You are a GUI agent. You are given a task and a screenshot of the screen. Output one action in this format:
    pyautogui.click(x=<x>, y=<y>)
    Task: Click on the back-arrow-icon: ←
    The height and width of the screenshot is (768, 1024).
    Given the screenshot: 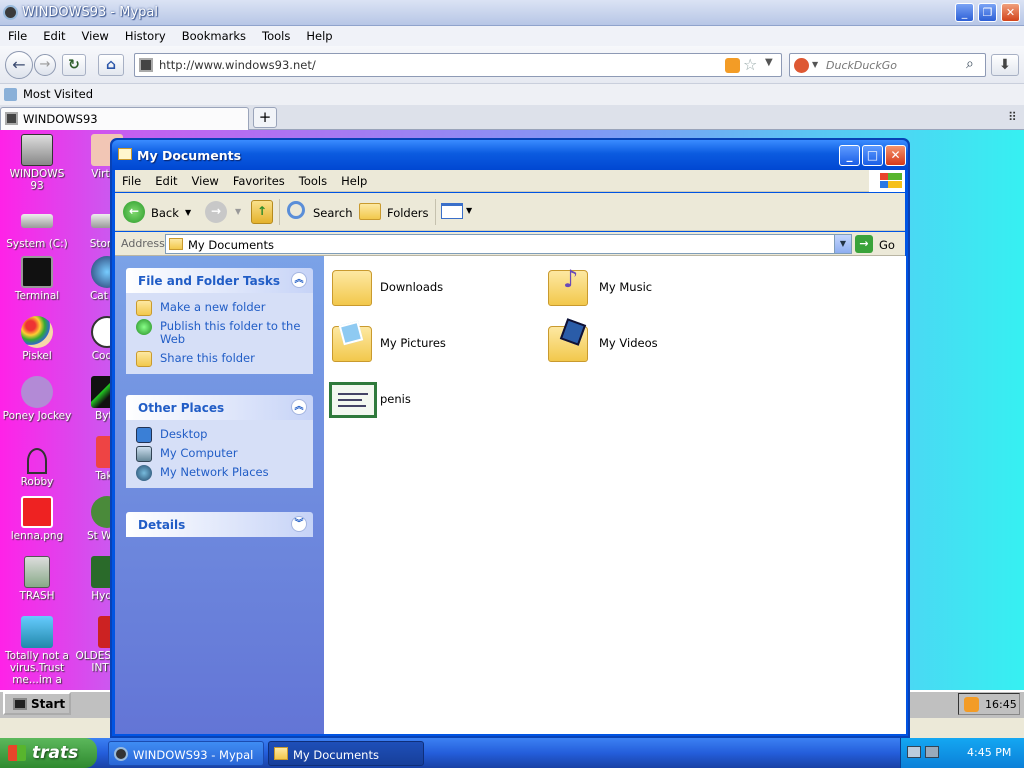 What is the action you would take?
    pyautogui.click(x=134, y=212)
    